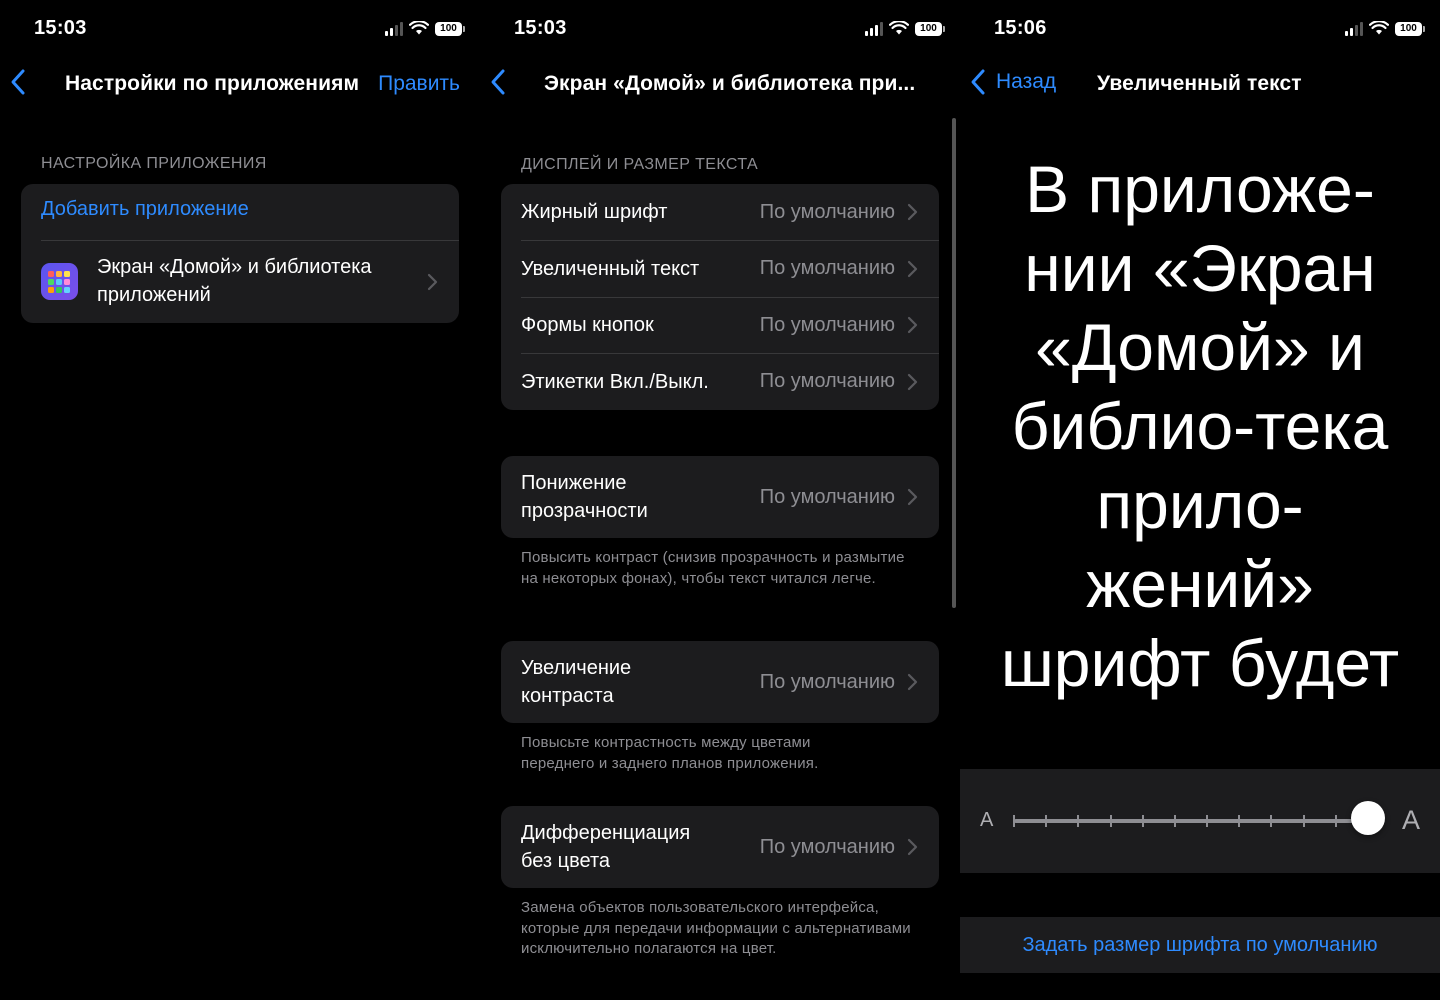 This screenshot has height=1000, width=1440. What do you see at coordinates (720, 325) in the screenshot?
I see `row-button-shapes: Формы кнопок По умолчанию` at bounding box center [720, 325].